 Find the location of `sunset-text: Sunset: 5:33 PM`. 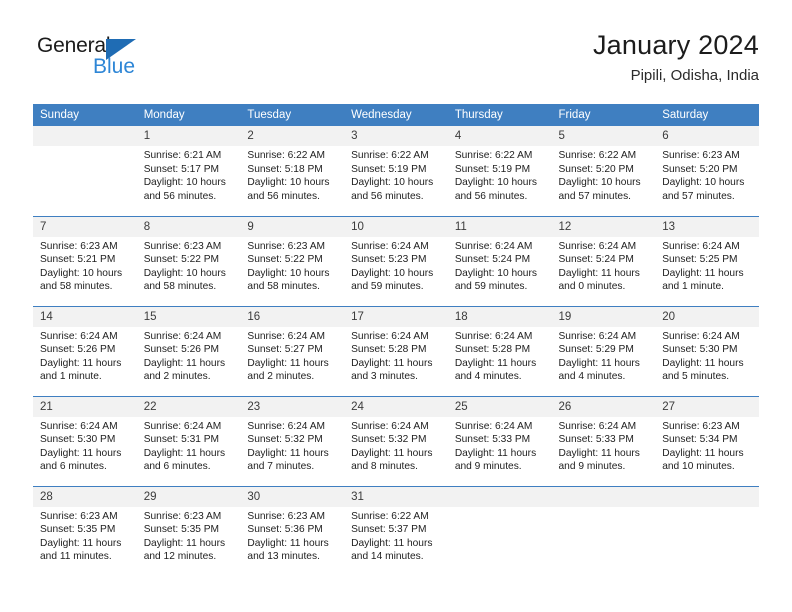

sunset-text: Sunset: 5:33 PM is located at coordinates (596, 440).